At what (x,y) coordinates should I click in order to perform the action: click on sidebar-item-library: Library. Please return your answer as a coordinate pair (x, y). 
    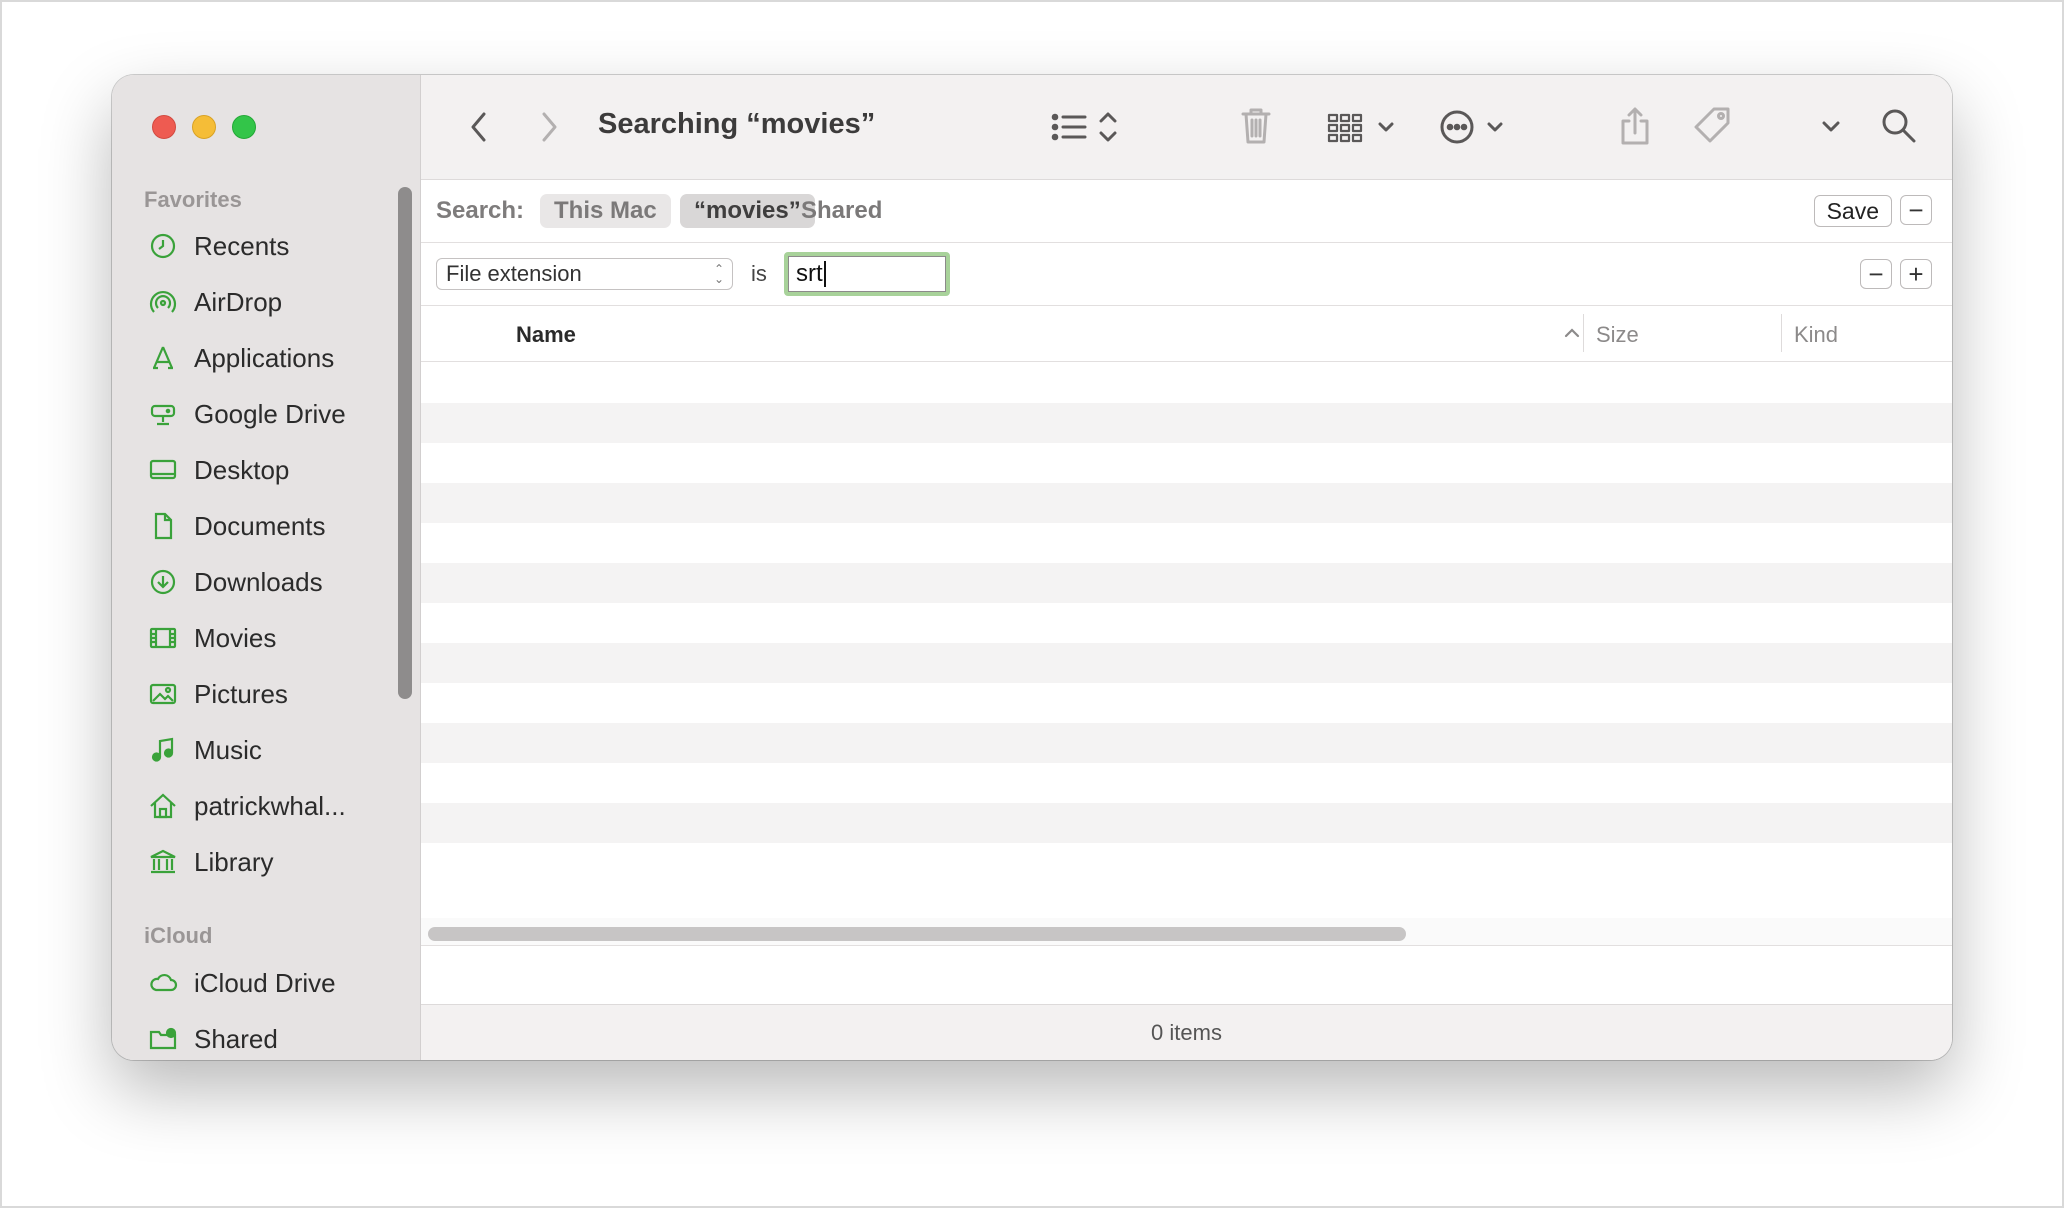
    Looking at the image, I should click on (252, 862).